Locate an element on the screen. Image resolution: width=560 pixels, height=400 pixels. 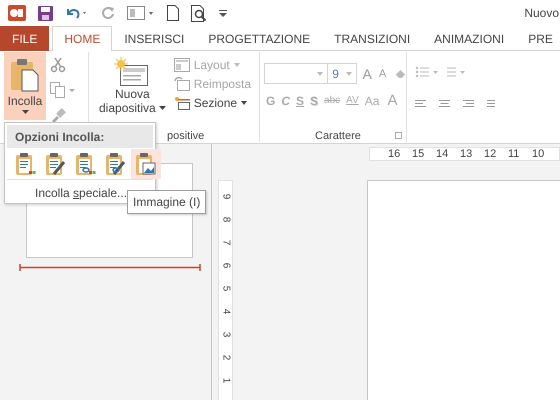
app-logo-icon is located at coordinates (17, 13).